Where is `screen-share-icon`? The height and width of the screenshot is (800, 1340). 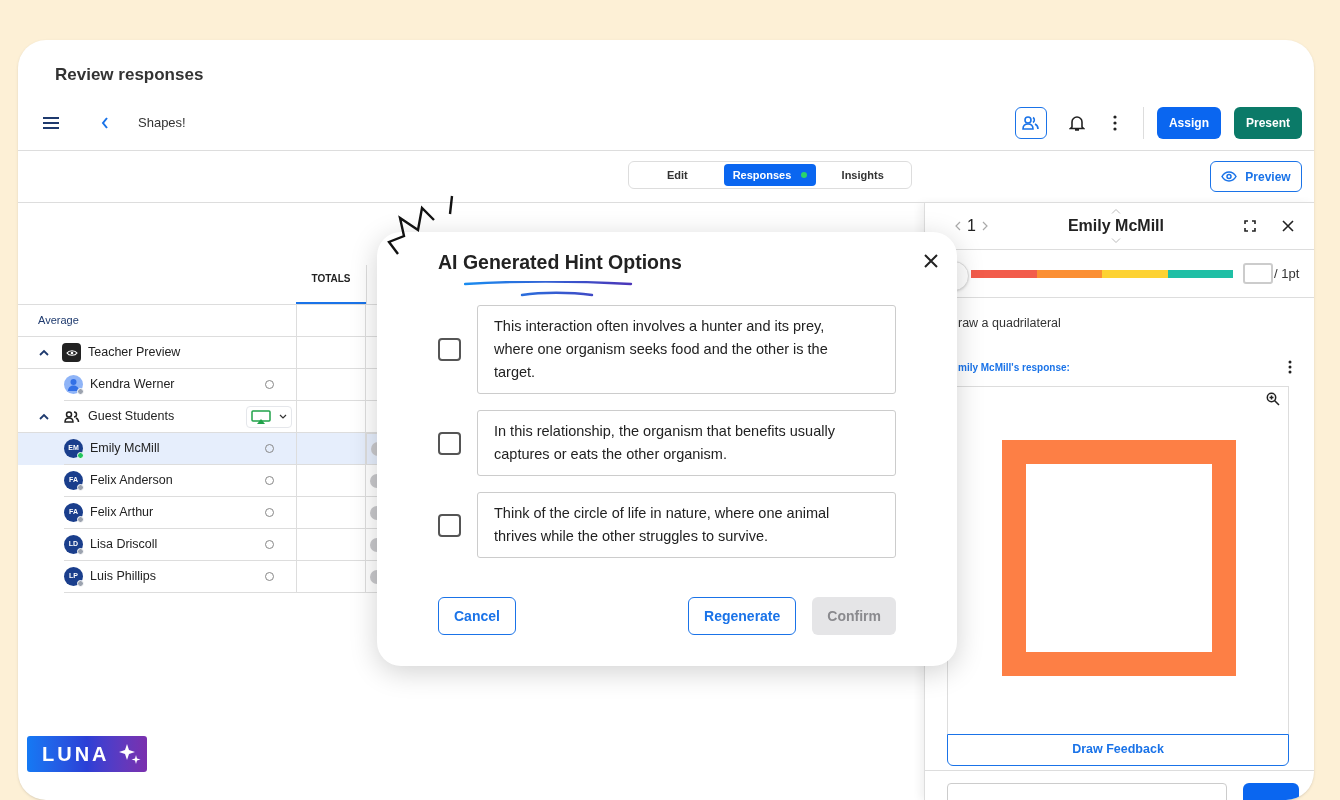 screen-share-icon is located at coordinates (261, 416).